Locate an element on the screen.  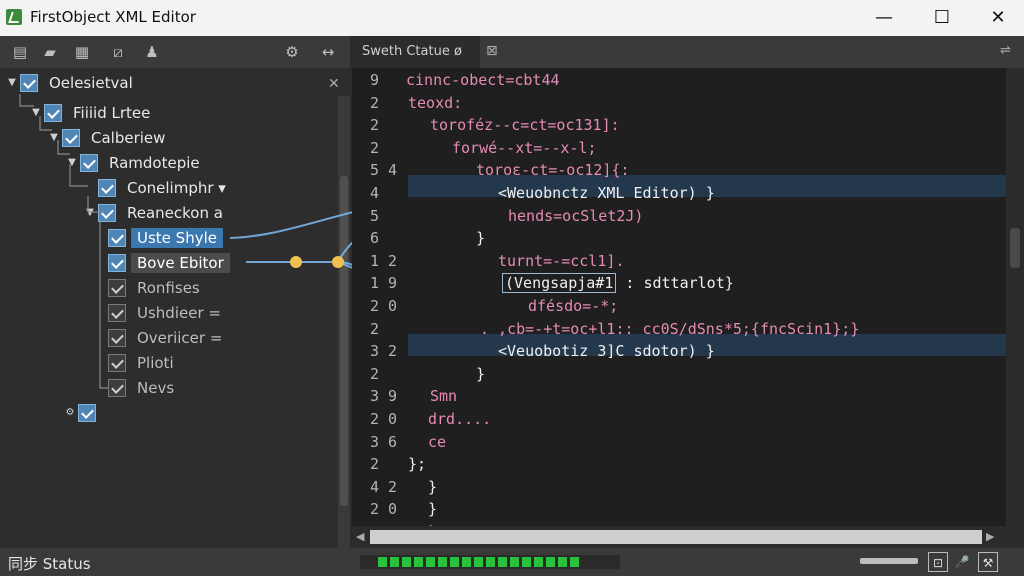
line-number: 5 is located at coordinates (375, 215).